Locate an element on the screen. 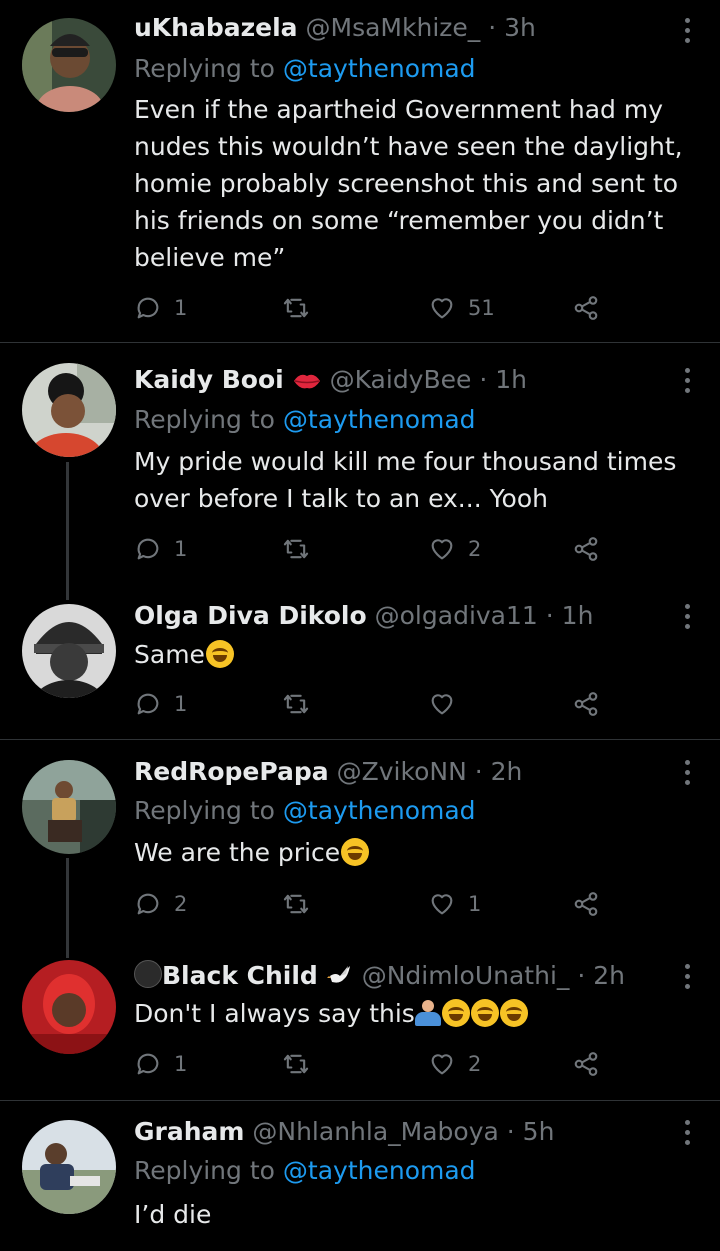  like-count: 2 is located at coordinates (475, 1064).